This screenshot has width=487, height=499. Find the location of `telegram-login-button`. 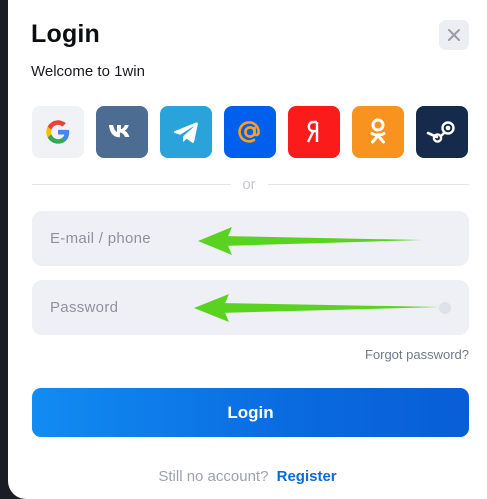

telegram-login-button is located at coordinates (186, 132).